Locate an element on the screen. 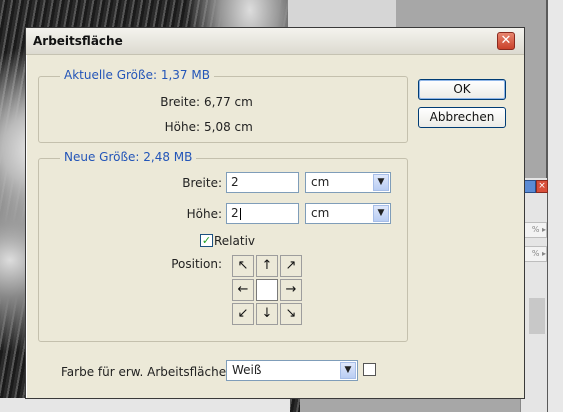 This screenshot has width=563, height=412. anchor-top-arrow-icon: ↑ is located at coordinates (267, 266).